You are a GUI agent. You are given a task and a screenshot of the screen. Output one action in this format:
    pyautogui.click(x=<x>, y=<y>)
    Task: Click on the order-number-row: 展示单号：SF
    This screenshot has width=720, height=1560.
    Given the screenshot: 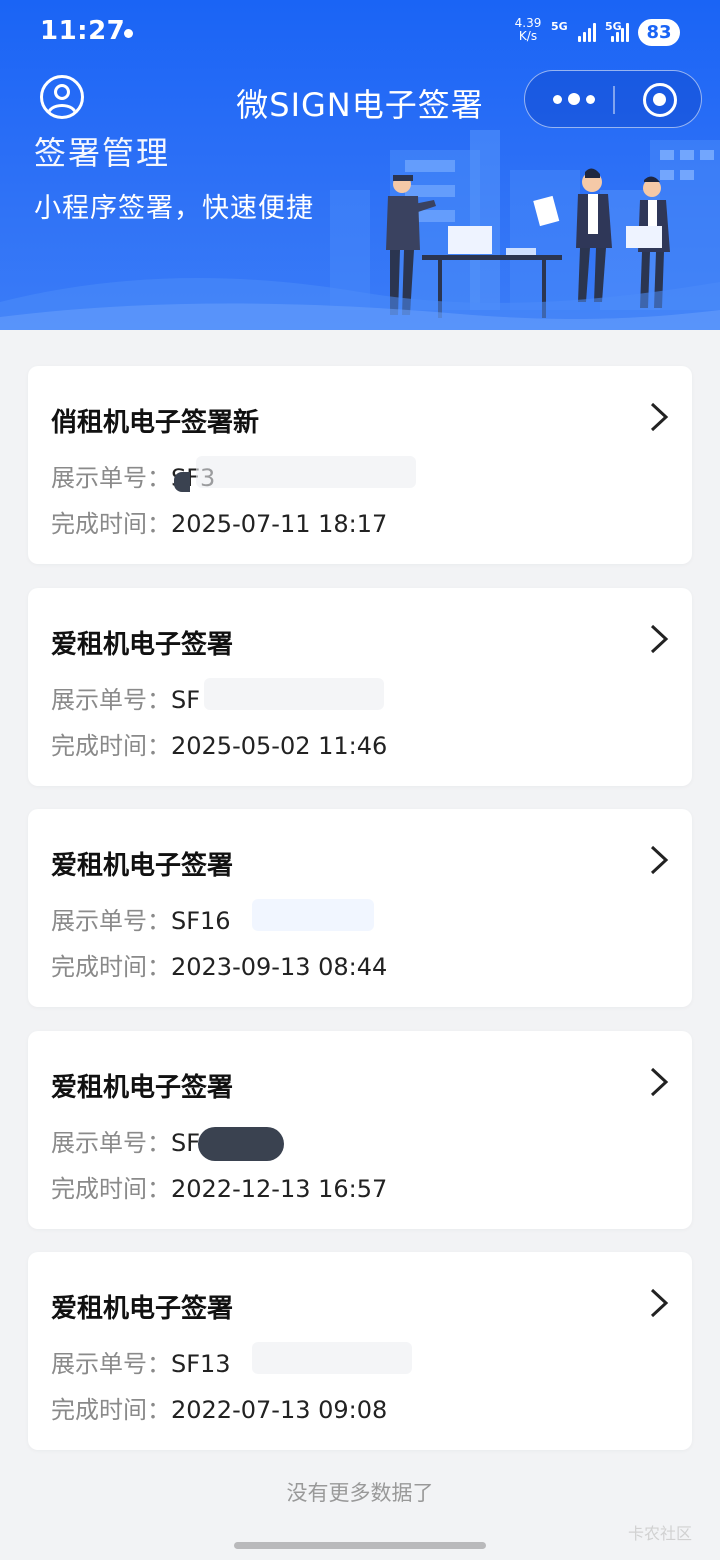 What is the action you would take?
    pyautogui.click(x=125, y=697)
    